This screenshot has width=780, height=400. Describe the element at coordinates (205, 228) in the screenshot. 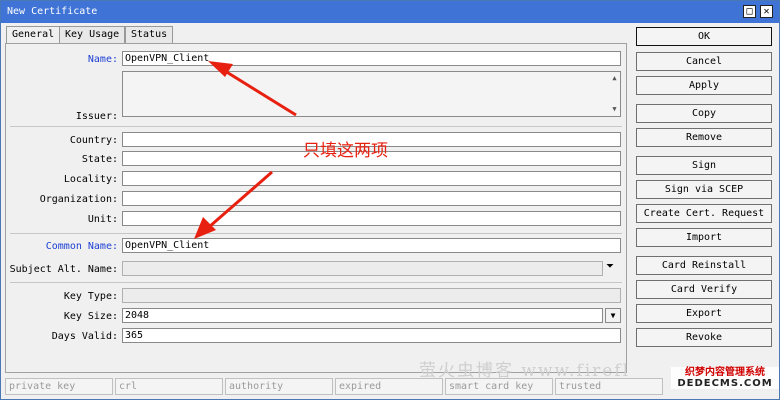

I see `arrow-head` at that location.